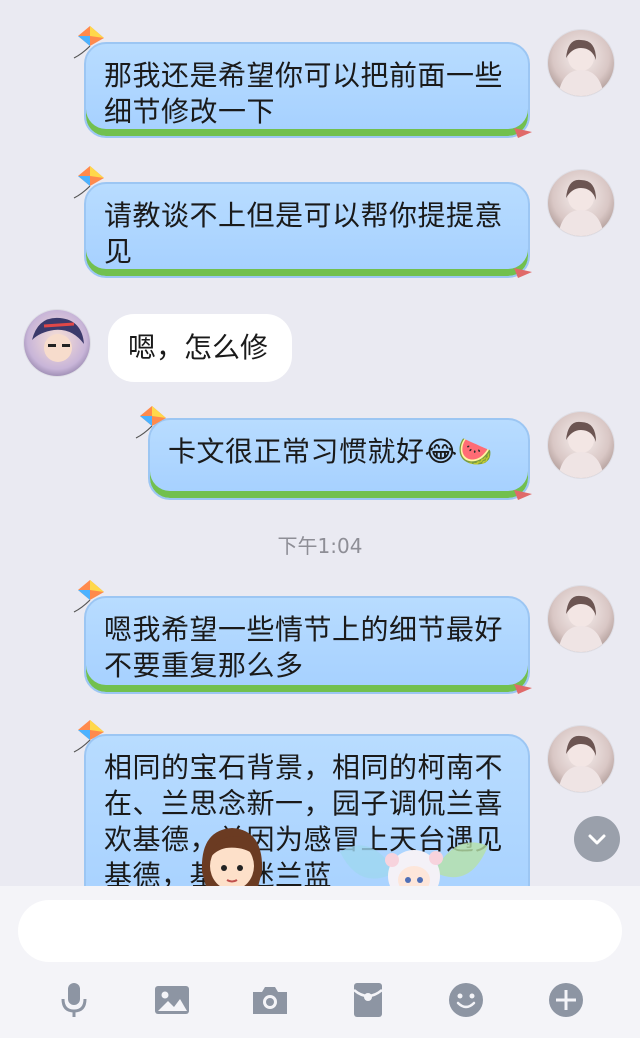 The image size is (640, 1038). I want to click on scroll-to-bottom-button, so click(597, 839).